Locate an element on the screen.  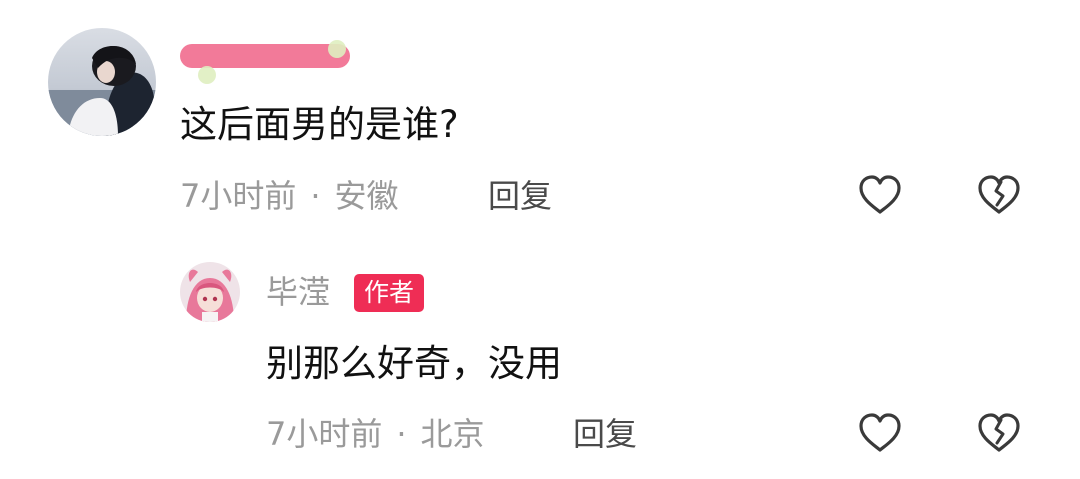
reply-location: 北京 is located at coordinates (452, 434).